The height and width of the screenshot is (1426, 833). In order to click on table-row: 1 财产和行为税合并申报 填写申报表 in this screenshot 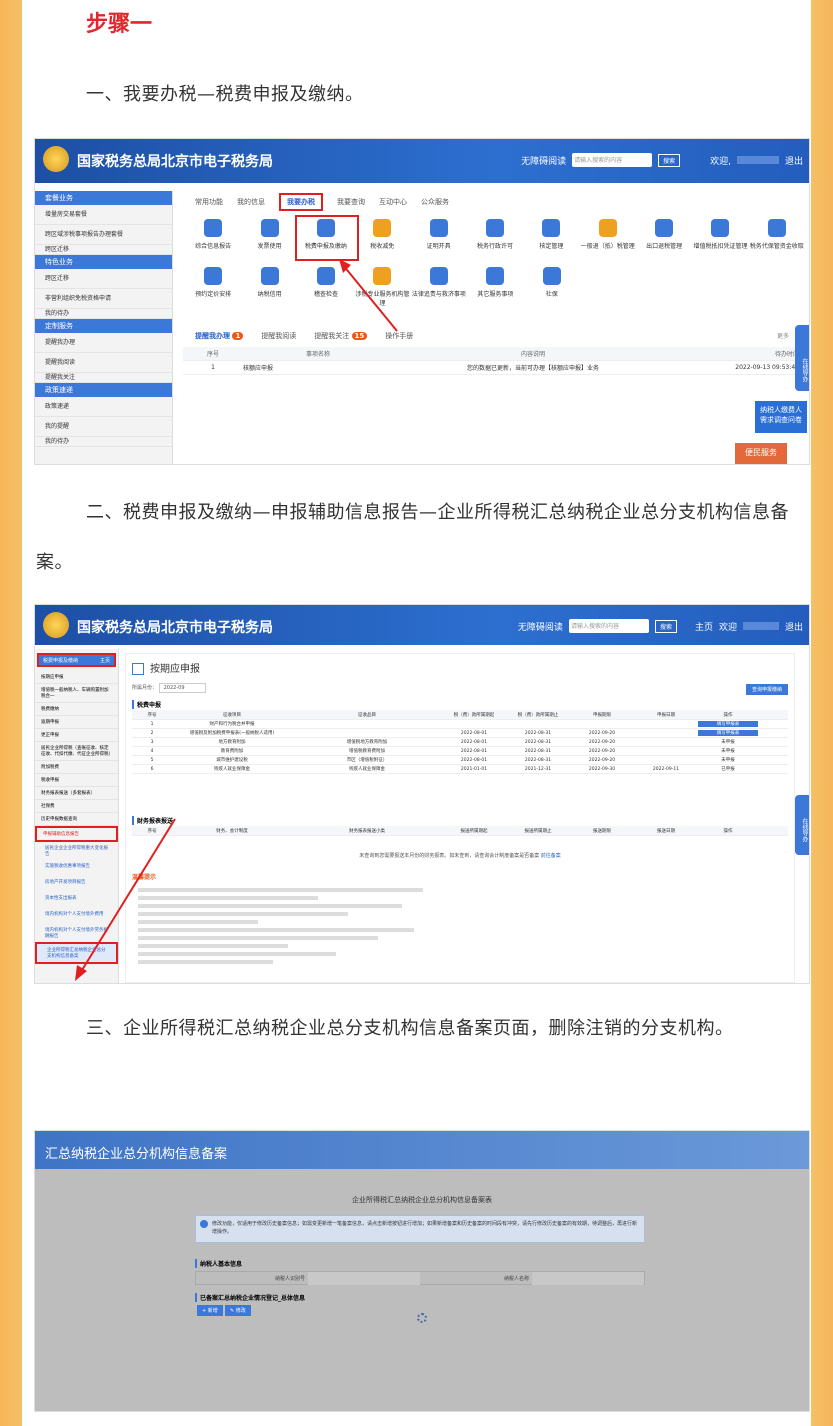, I will do `click(460, 724)`.